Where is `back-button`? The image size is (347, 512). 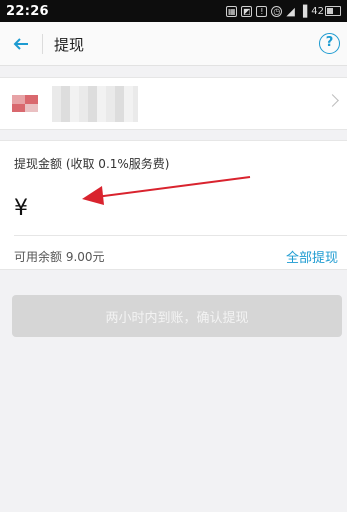
back-button is located at coordinates (21, 44).